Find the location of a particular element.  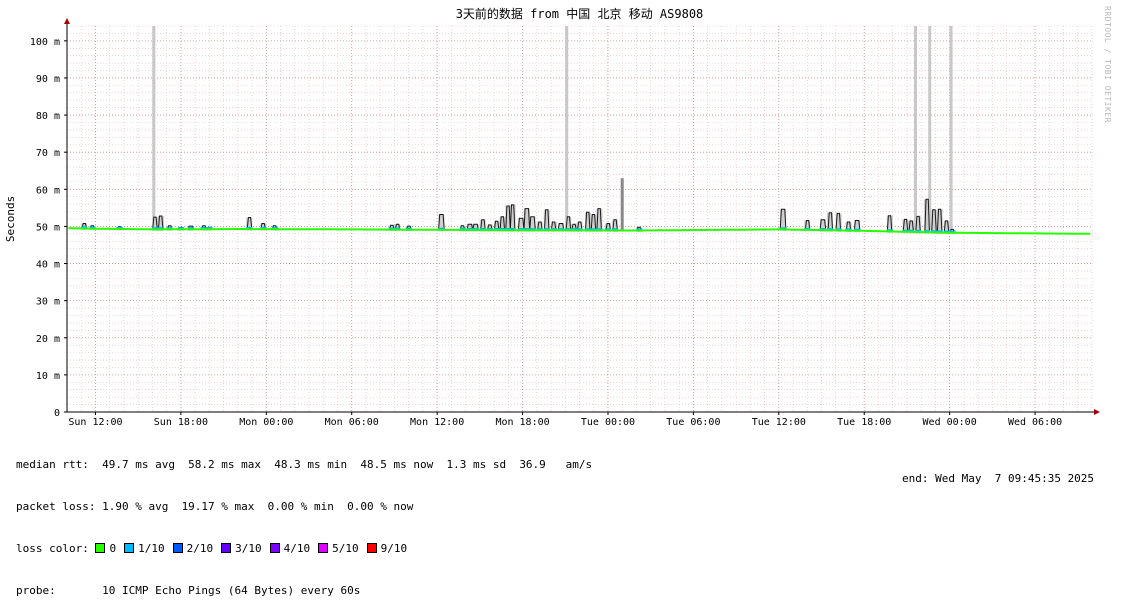

y-tick-label: 100 m is located at coordinates (45, 42).